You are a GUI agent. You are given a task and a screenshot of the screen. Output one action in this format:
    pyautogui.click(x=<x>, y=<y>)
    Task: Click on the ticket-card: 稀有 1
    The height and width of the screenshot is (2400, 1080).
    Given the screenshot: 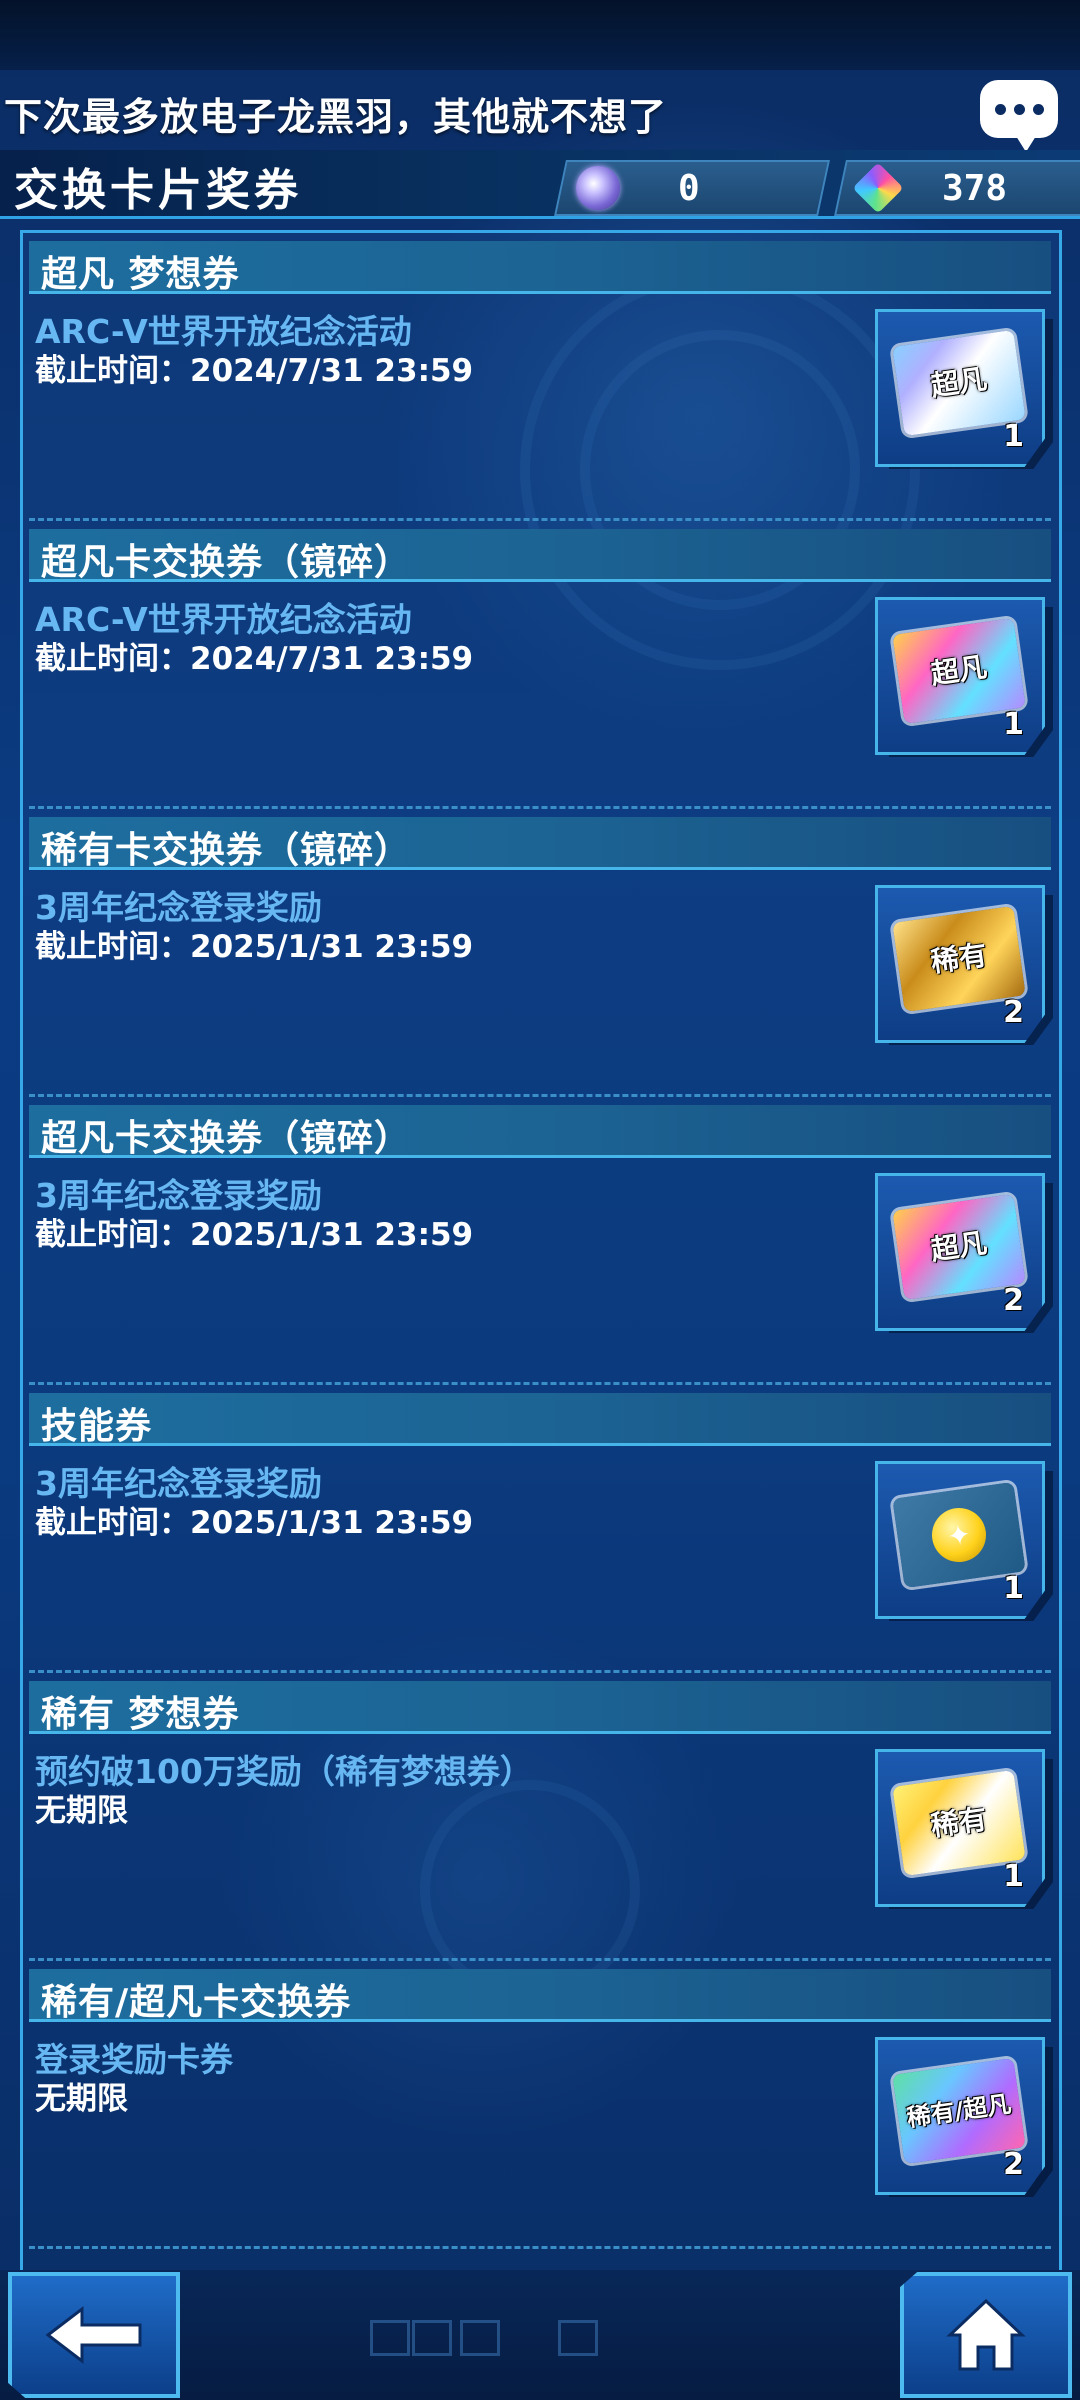 What is the action you would take?
    pyautogui.click(x=960, y=1828)
    